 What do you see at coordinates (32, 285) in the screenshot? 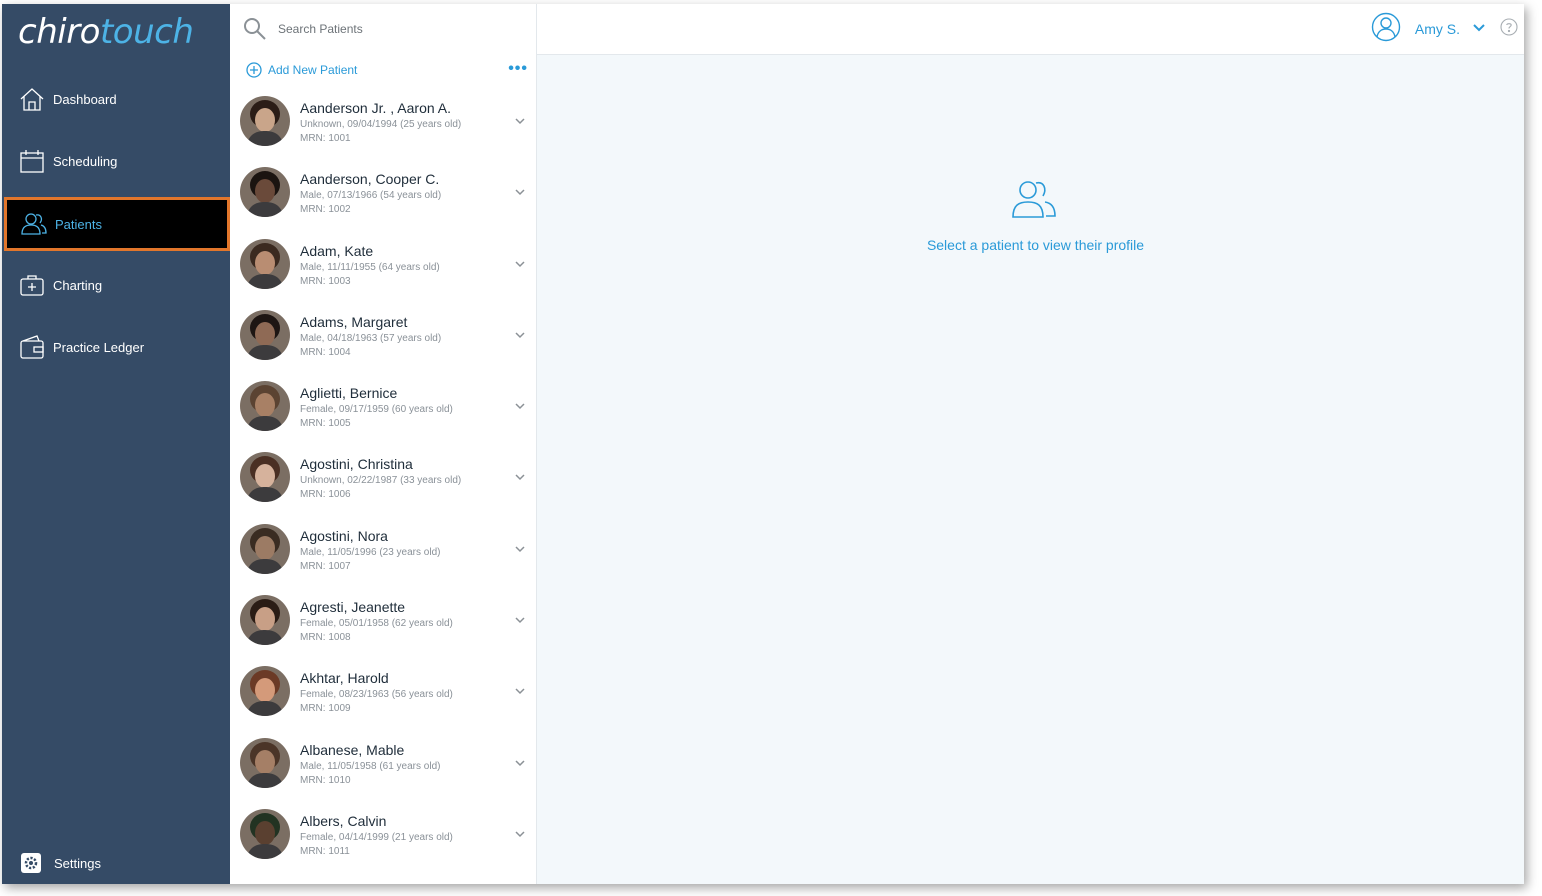
I see `medical-kit-icon` at bounding box center [32, 285].